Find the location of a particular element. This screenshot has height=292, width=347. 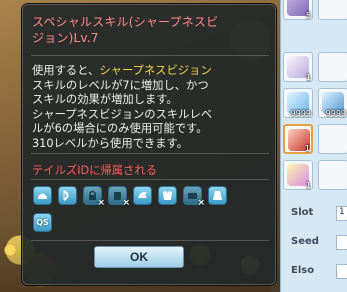

ok-button: OK is located at coordinates (139, 257).